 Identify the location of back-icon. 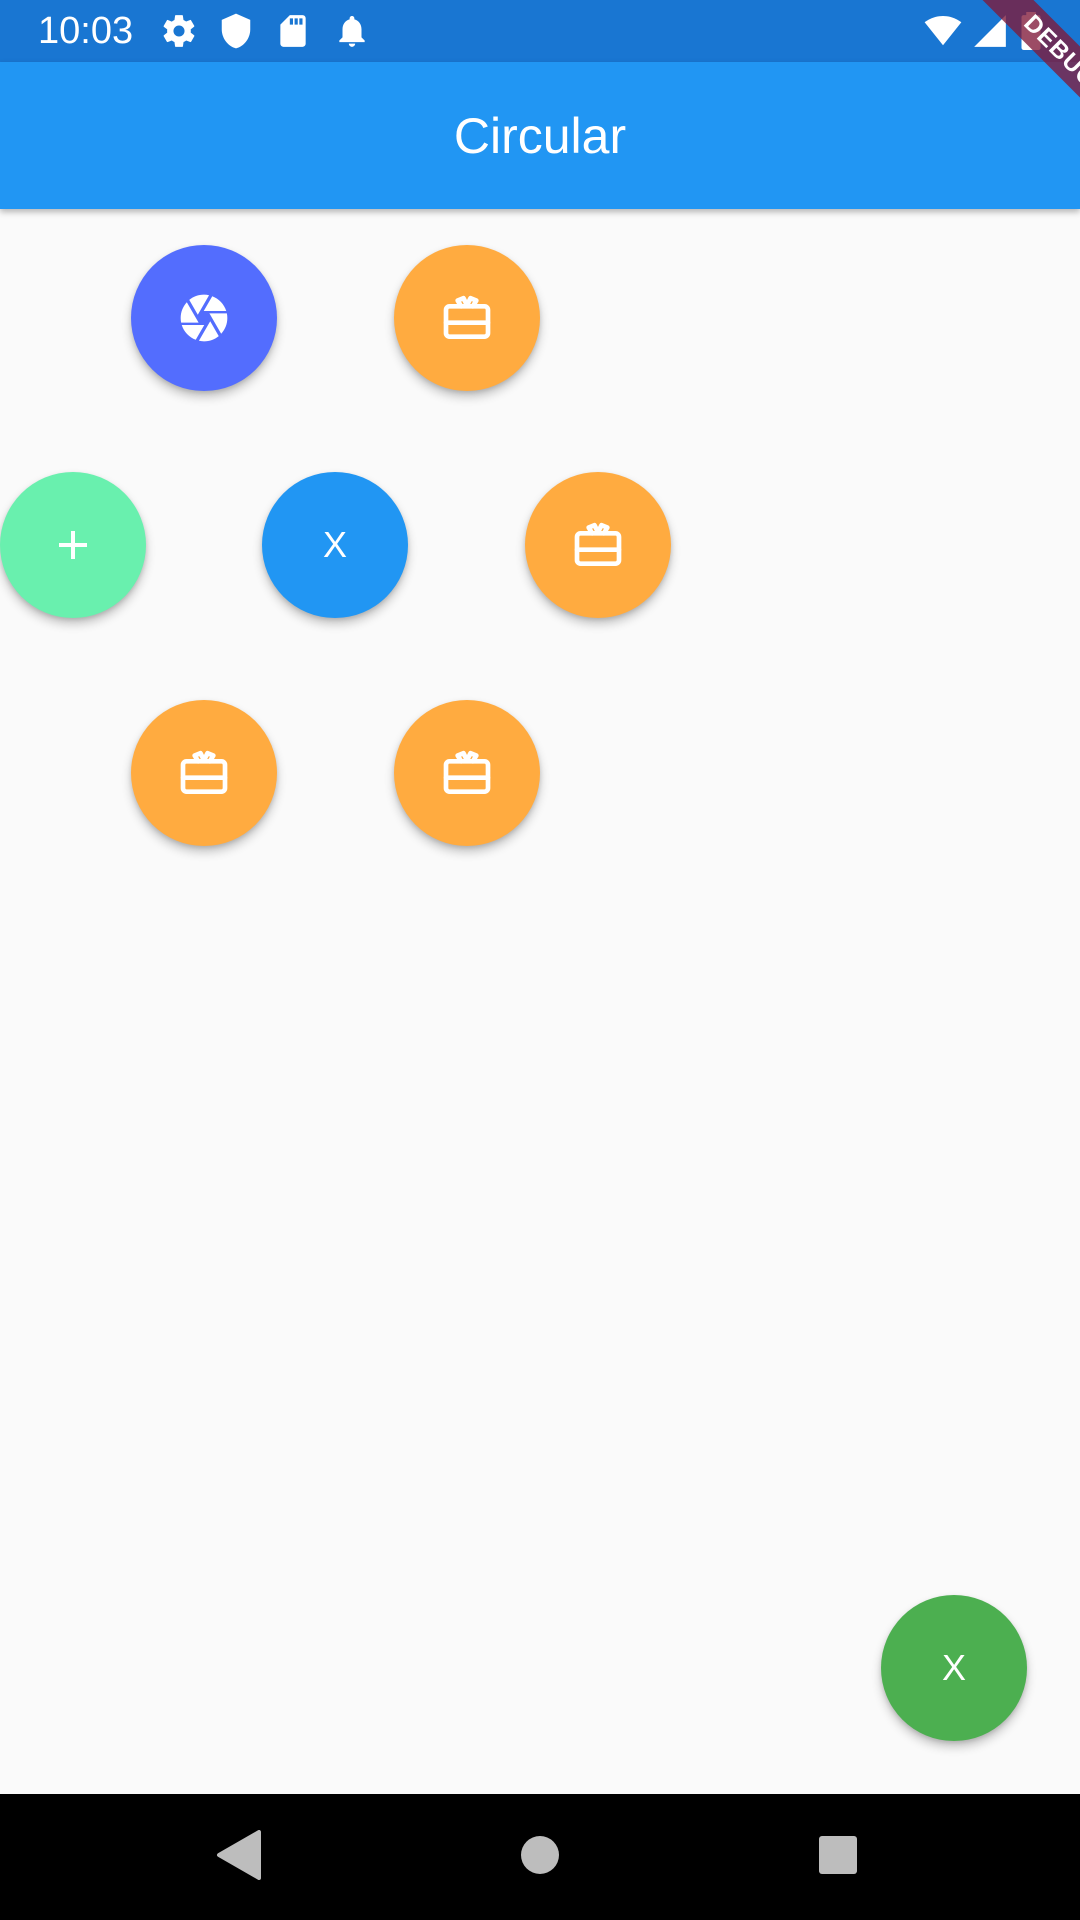
(238, 1857).